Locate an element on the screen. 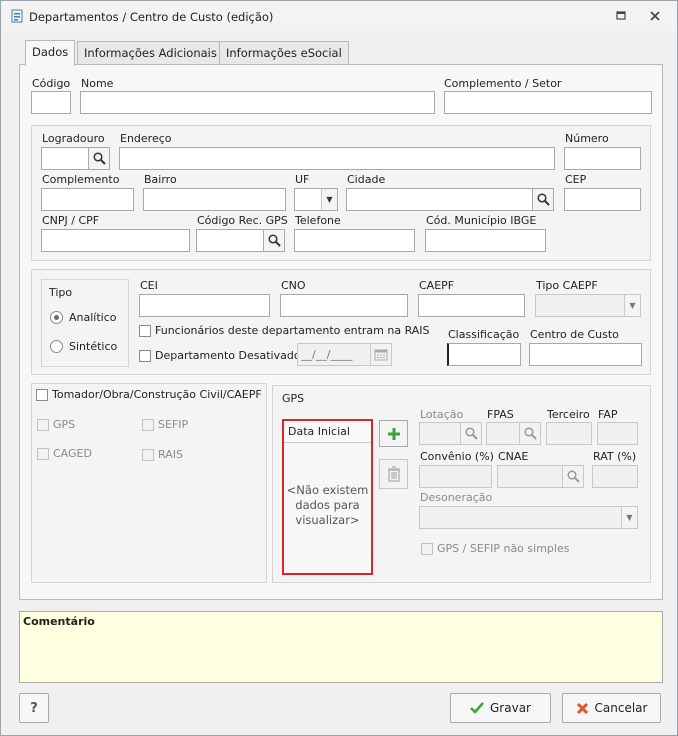 Image resolution: width=678 pixels, height=736 pixels. logradouro-label: Logradouro is located at coordinates (73, 138).